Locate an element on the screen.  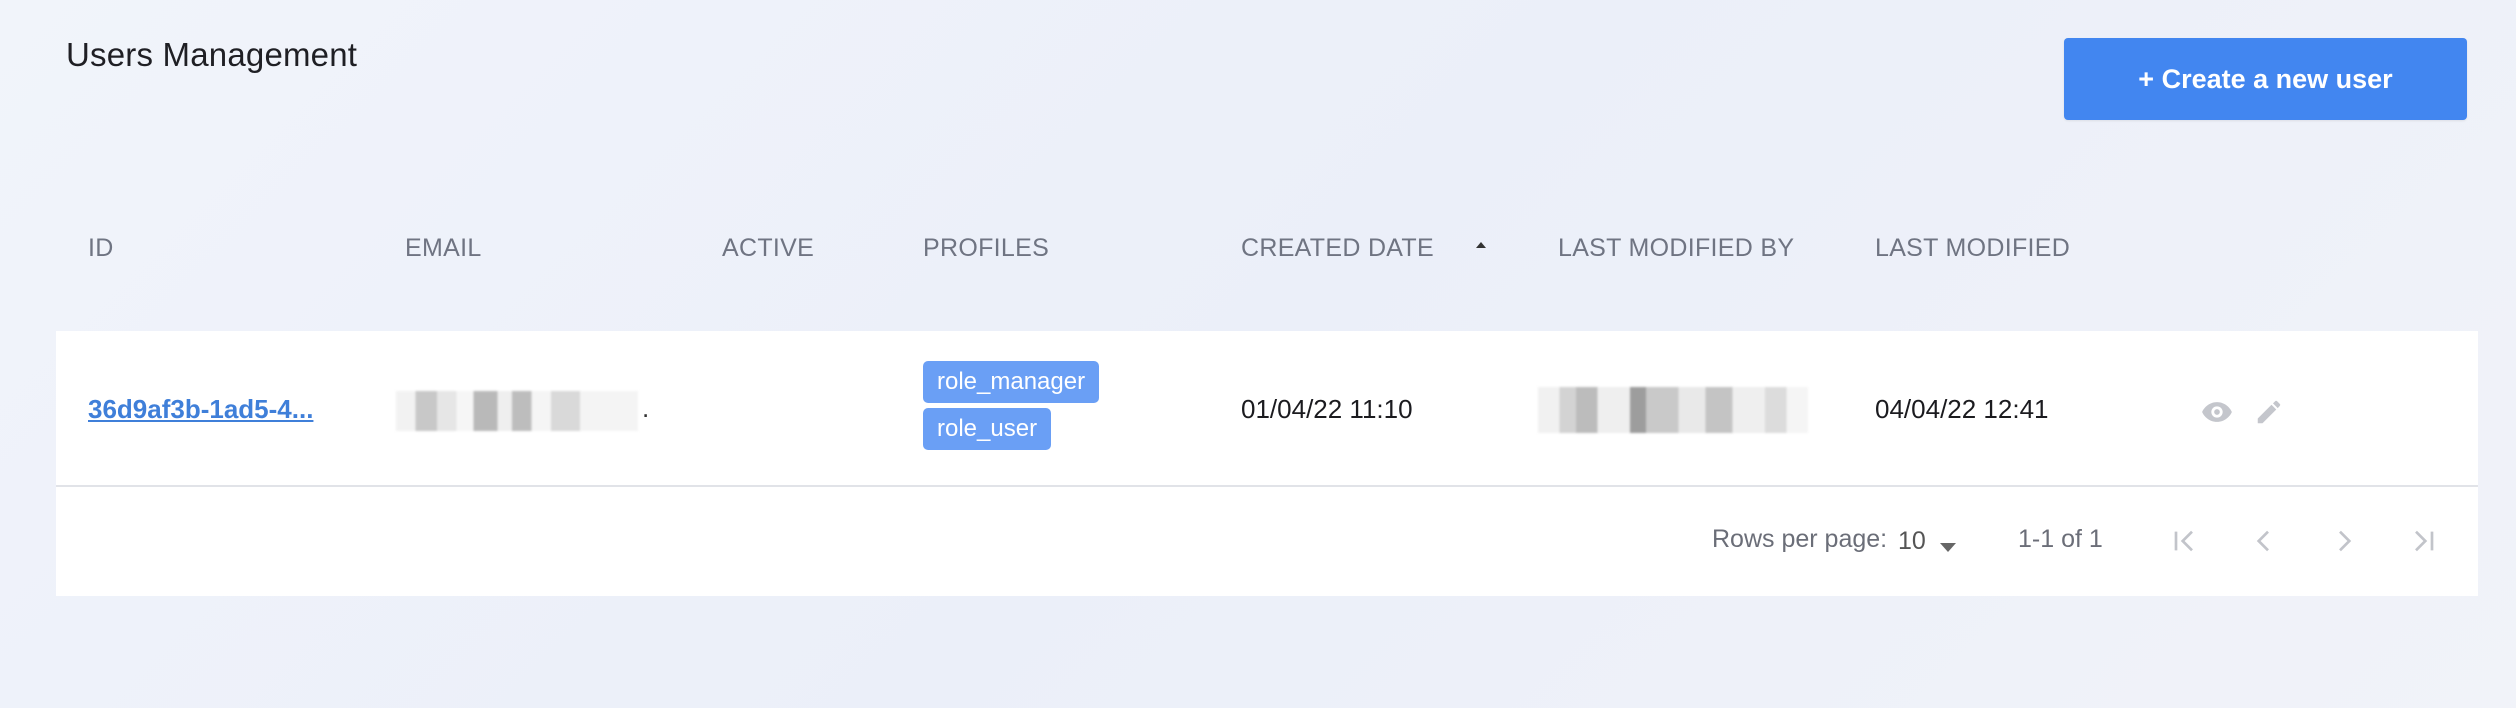
email-redacted is located at coordinates (517, 411).